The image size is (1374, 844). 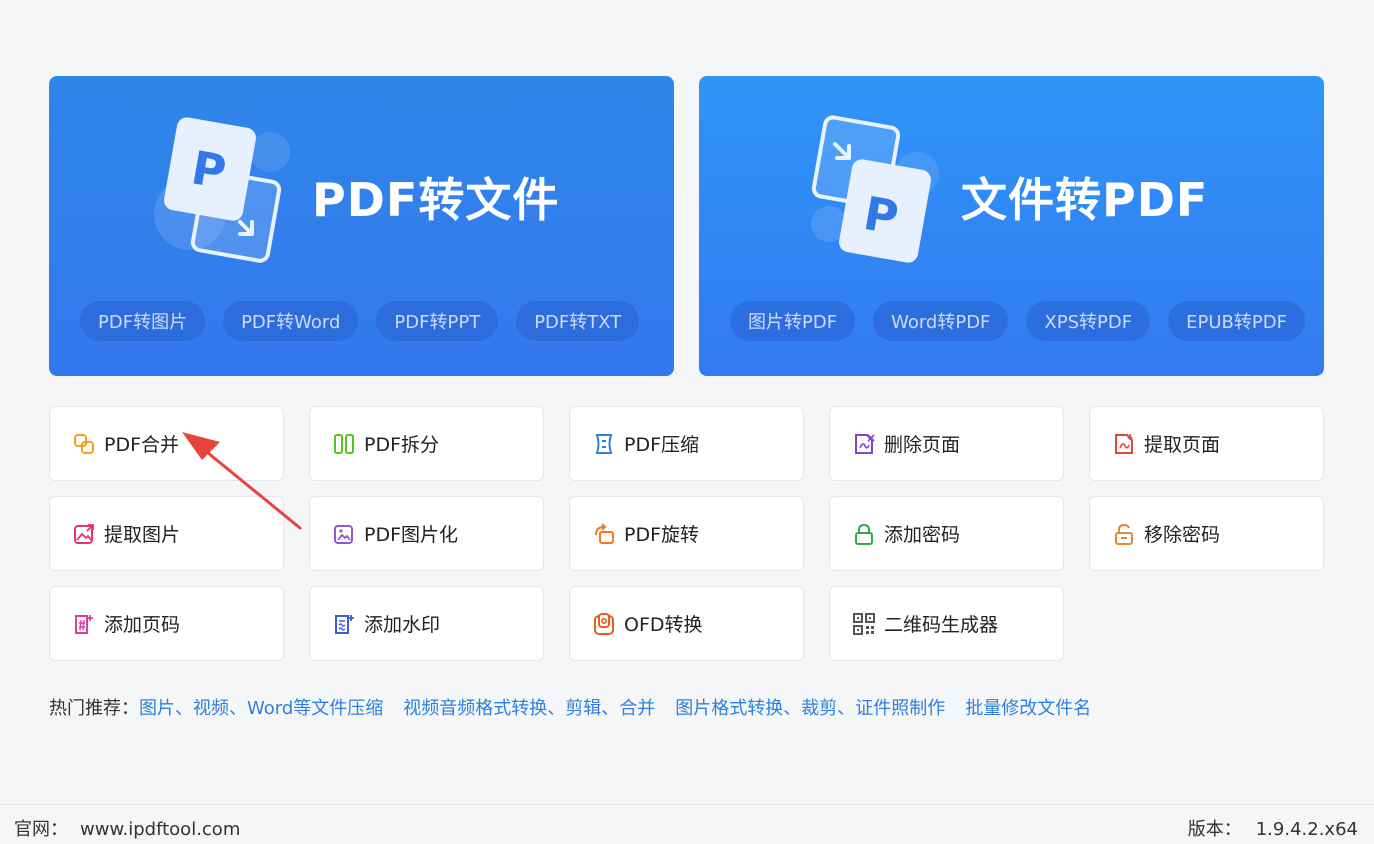 I want to click on lock-icon, so click(x=864, y=534).